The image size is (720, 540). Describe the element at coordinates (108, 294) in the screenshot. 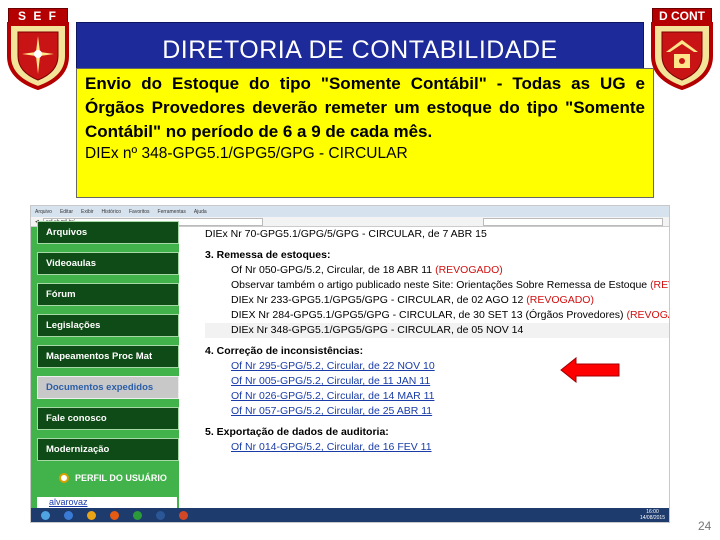

I see `sidebar-item-forum: Fórum` at that location.